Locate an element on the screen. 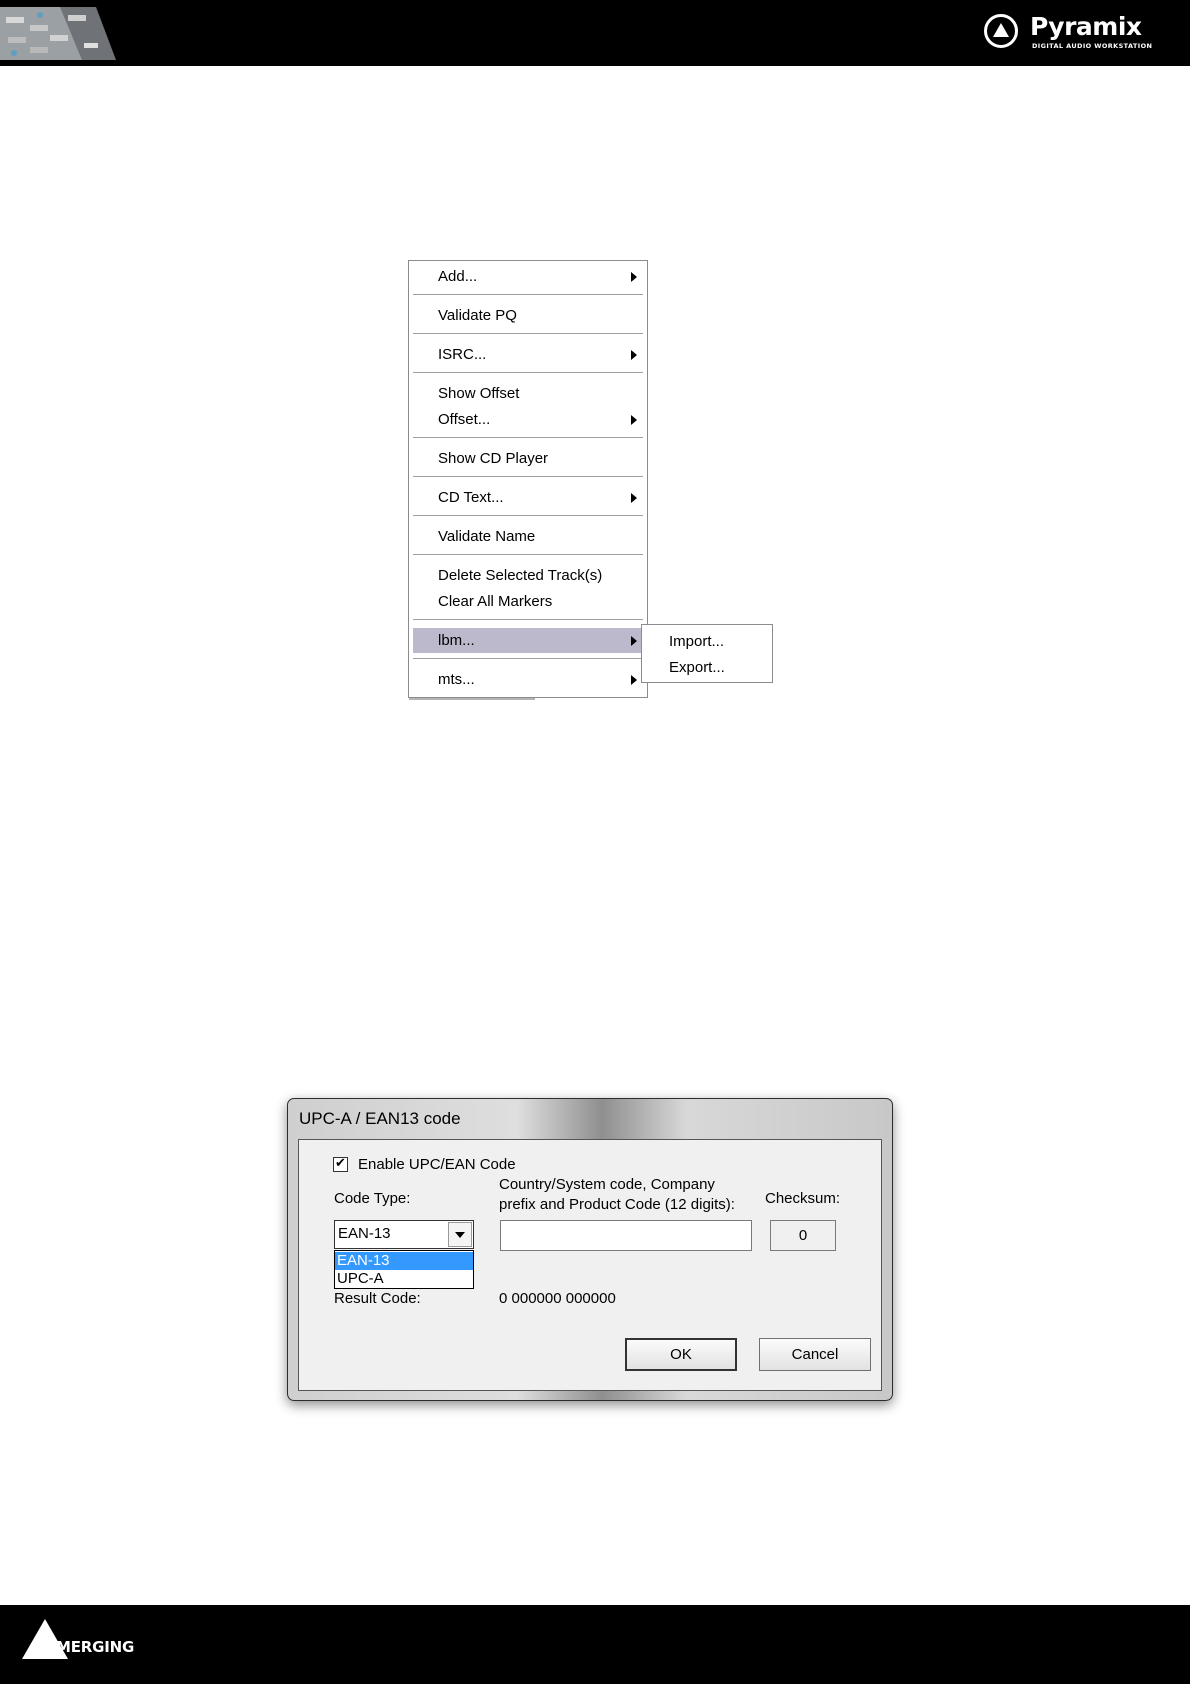  enable-upc-ean-label: Enable UPC/EAN Code is located at coordinates (437, 1164).